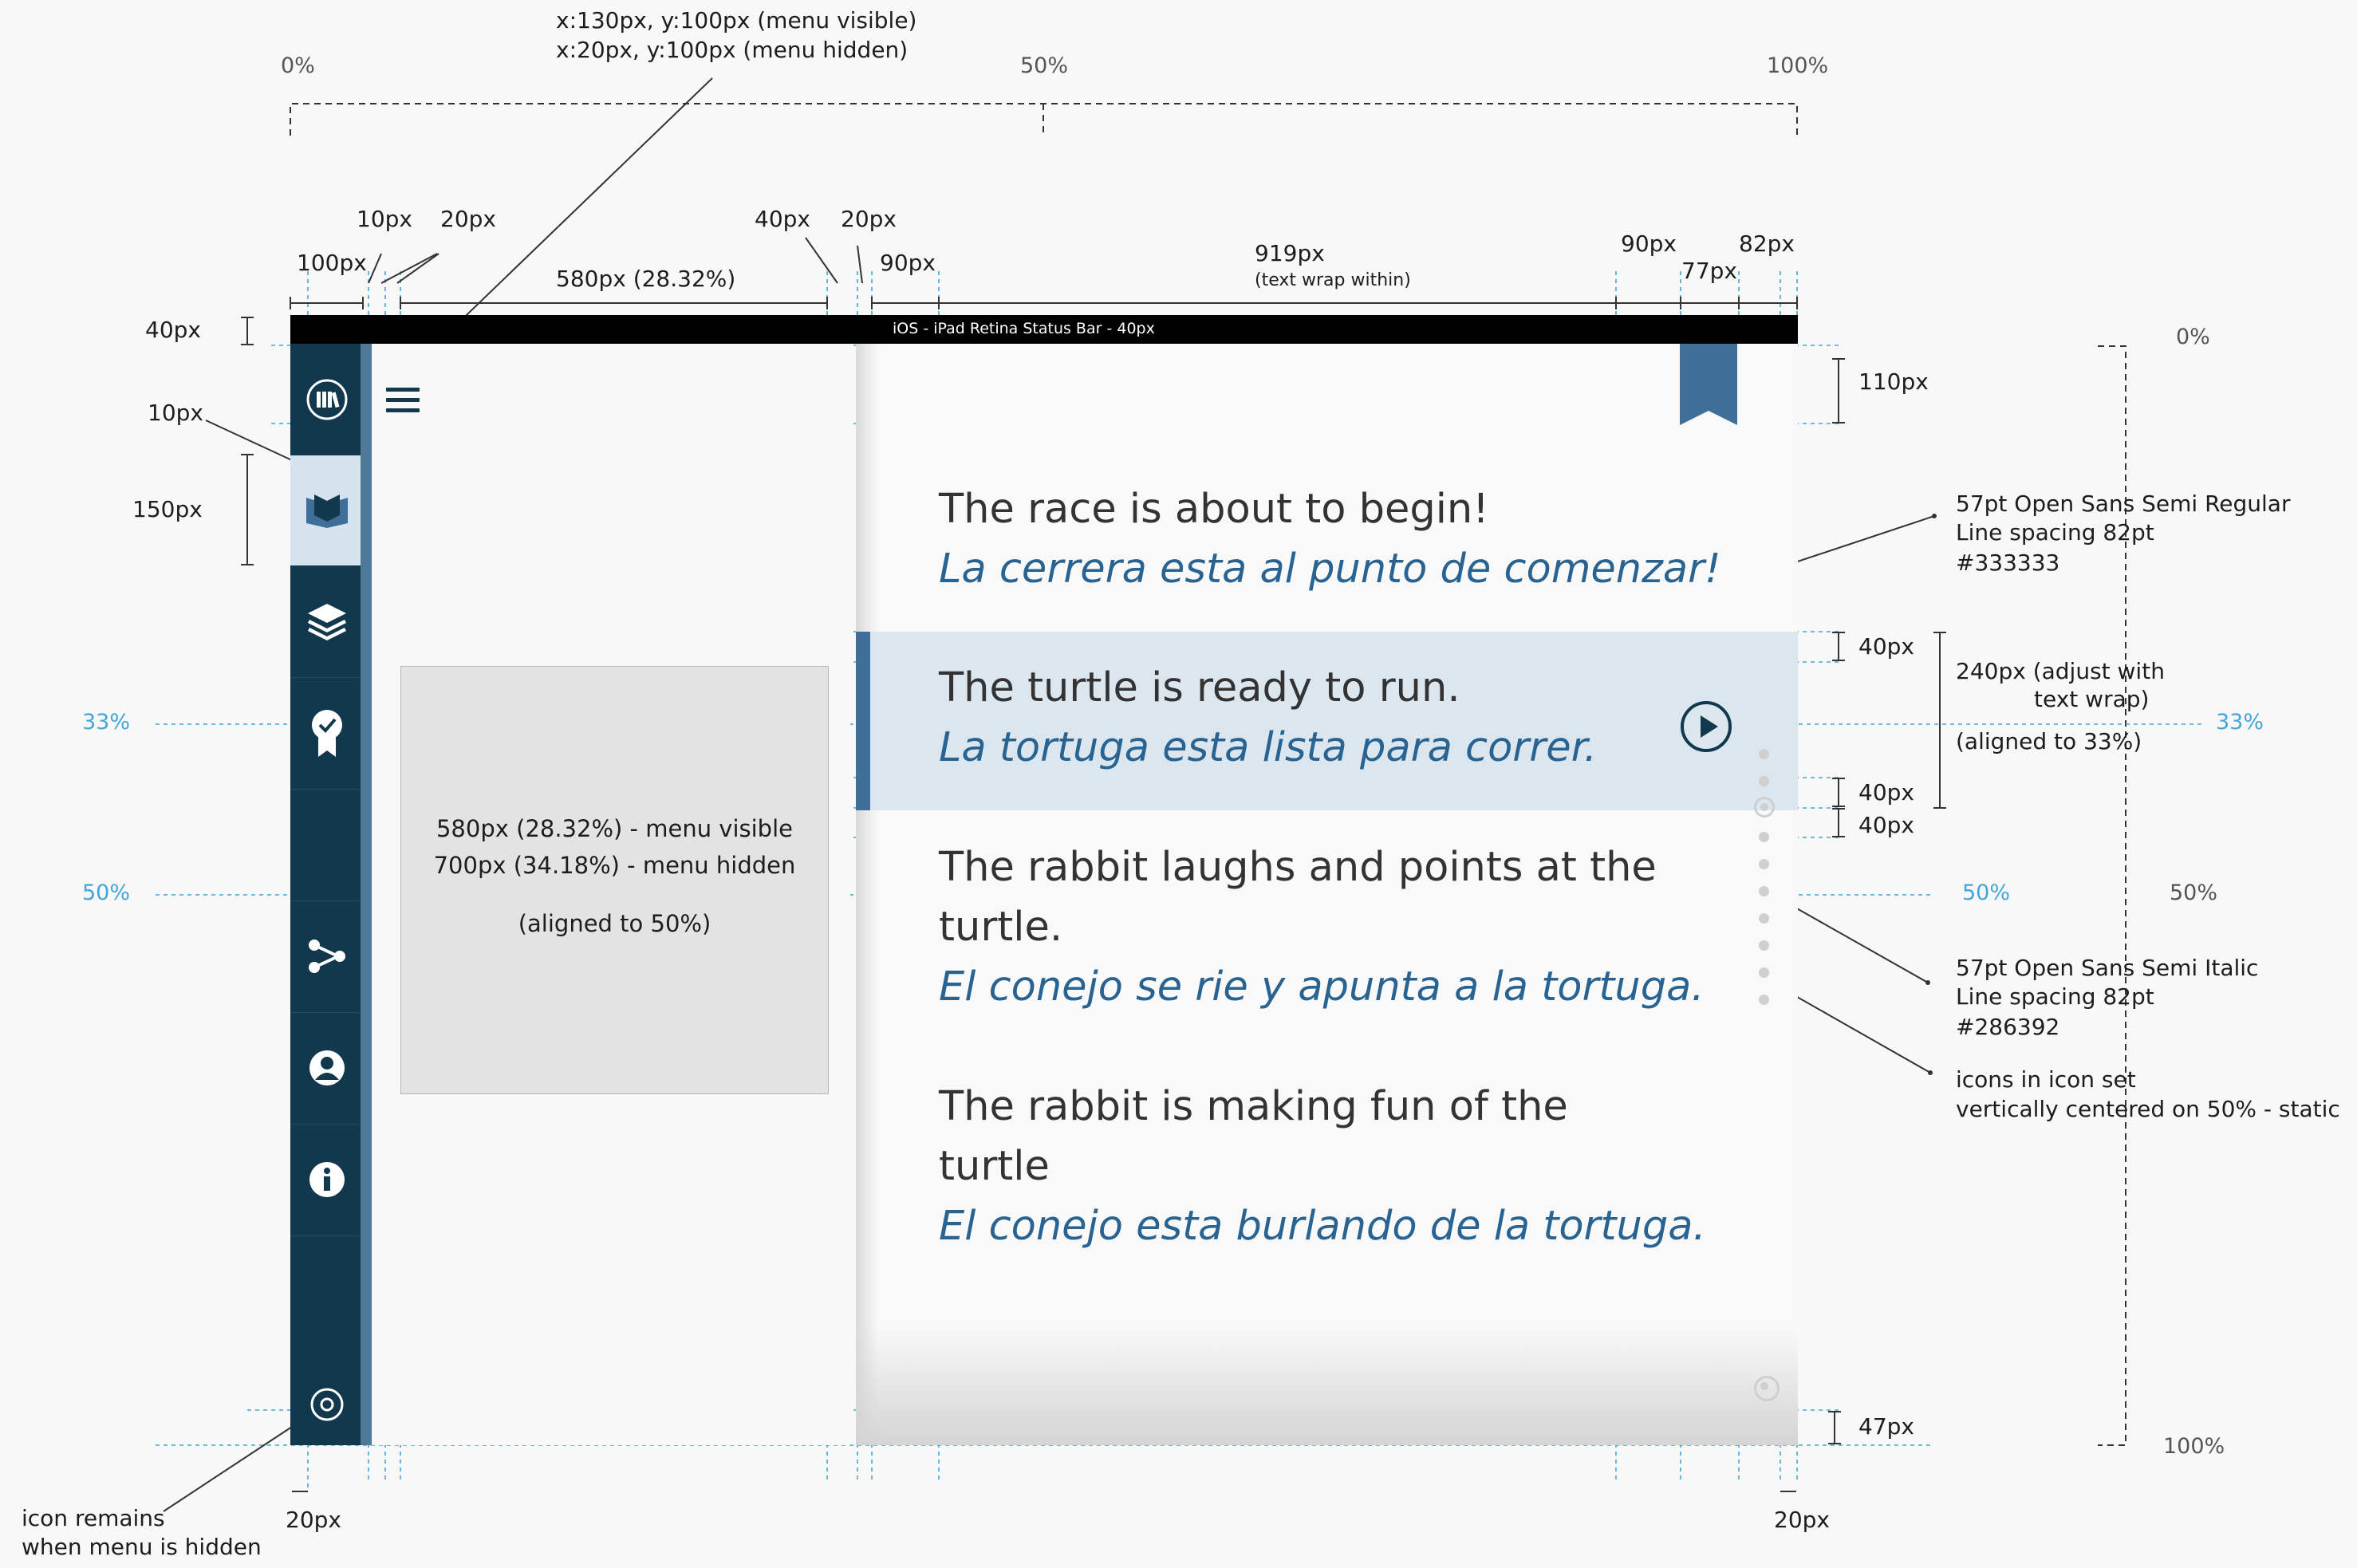 The height and width of the screenshot is (1568, 2357). I want to click on dim-40px-row-top: 40px, so click(1886, 646).